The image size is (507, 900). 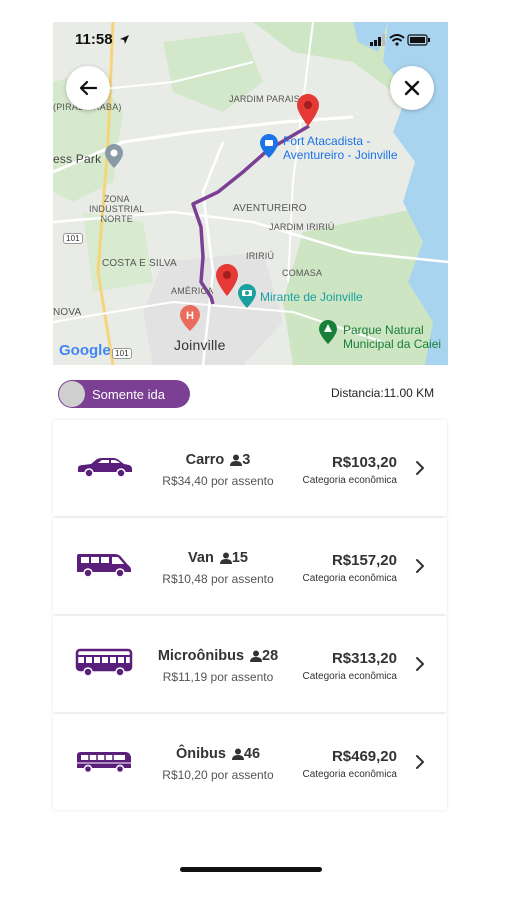 I want to click on battery-icon, so click(x=418, y=40).